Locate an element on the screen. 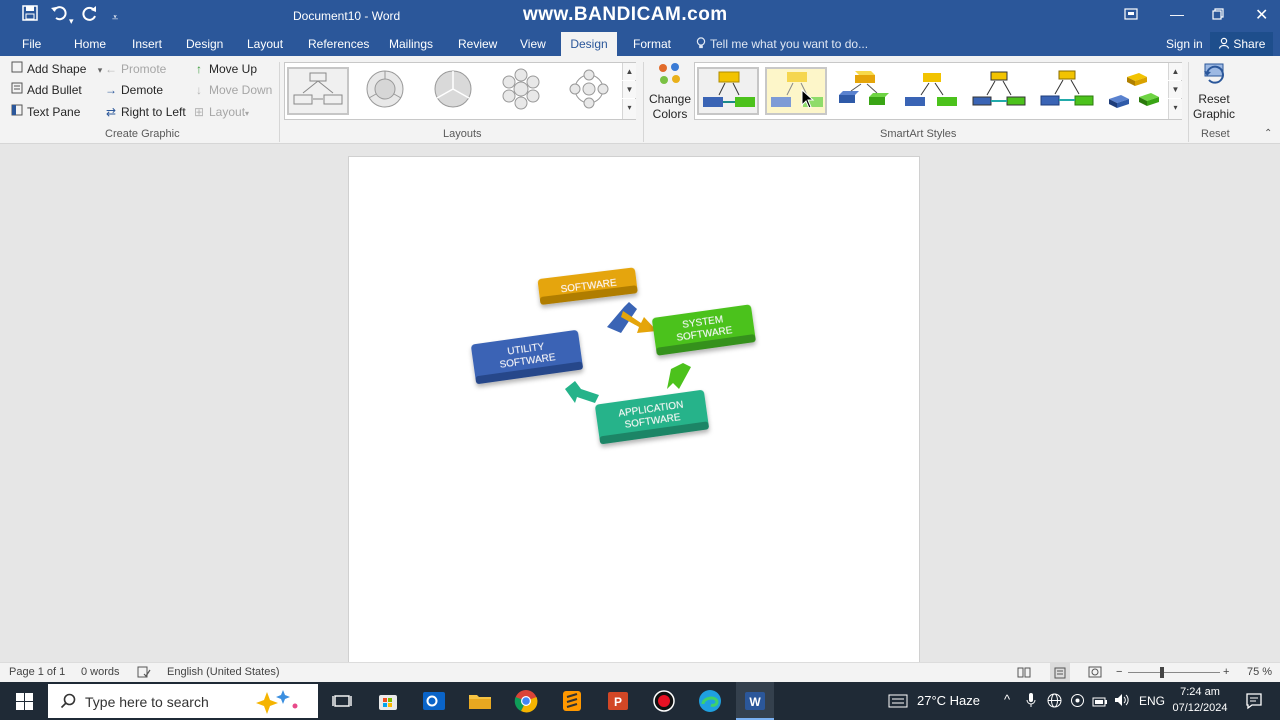  security-icon is located at coordinates (1077, 702).